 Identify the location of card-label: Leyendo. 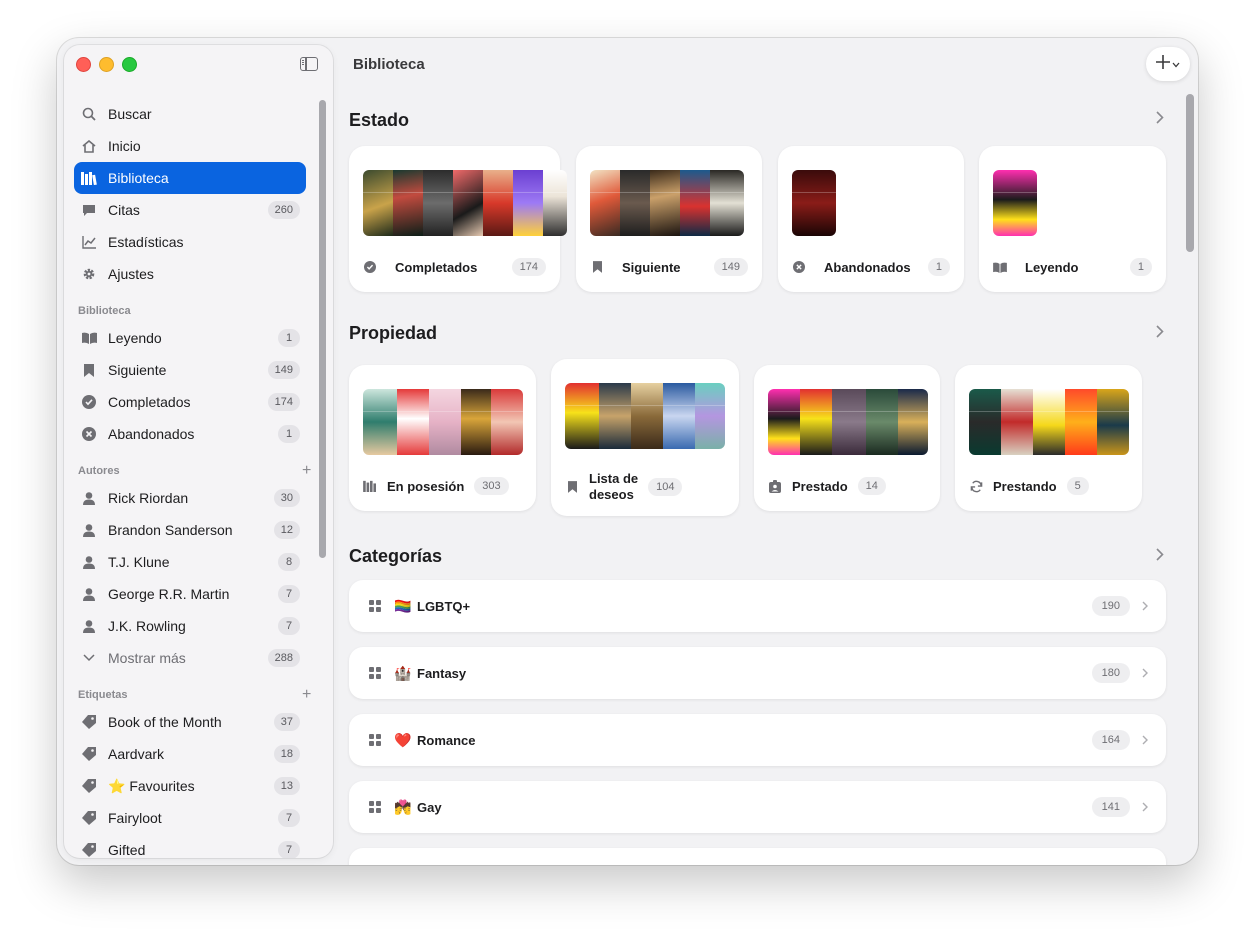
(1052, 267).